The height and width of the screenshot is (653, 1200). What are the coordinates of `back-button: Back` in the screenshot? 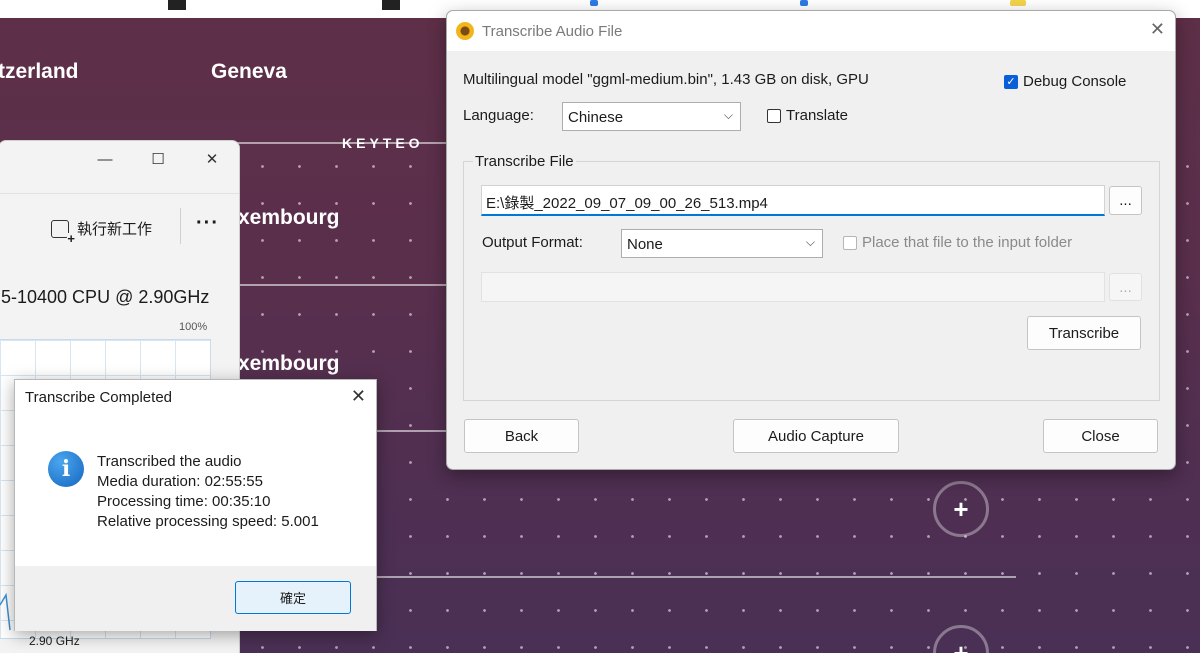 It's located at (521, 436).